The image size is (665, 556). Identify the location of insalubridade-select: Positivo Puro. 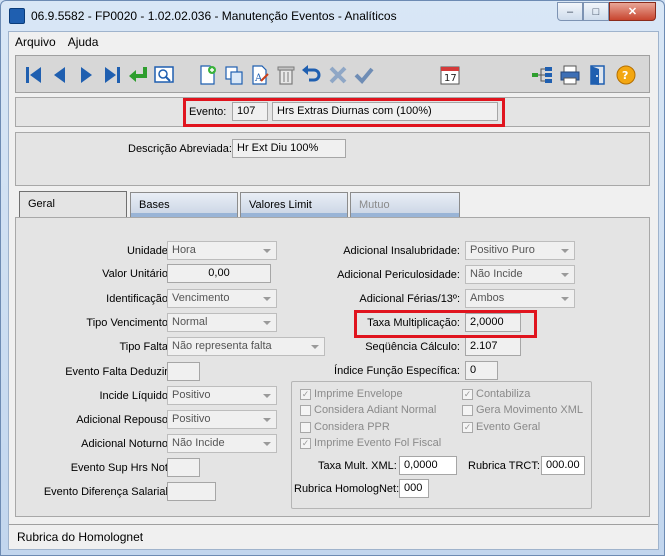
(520, 250).